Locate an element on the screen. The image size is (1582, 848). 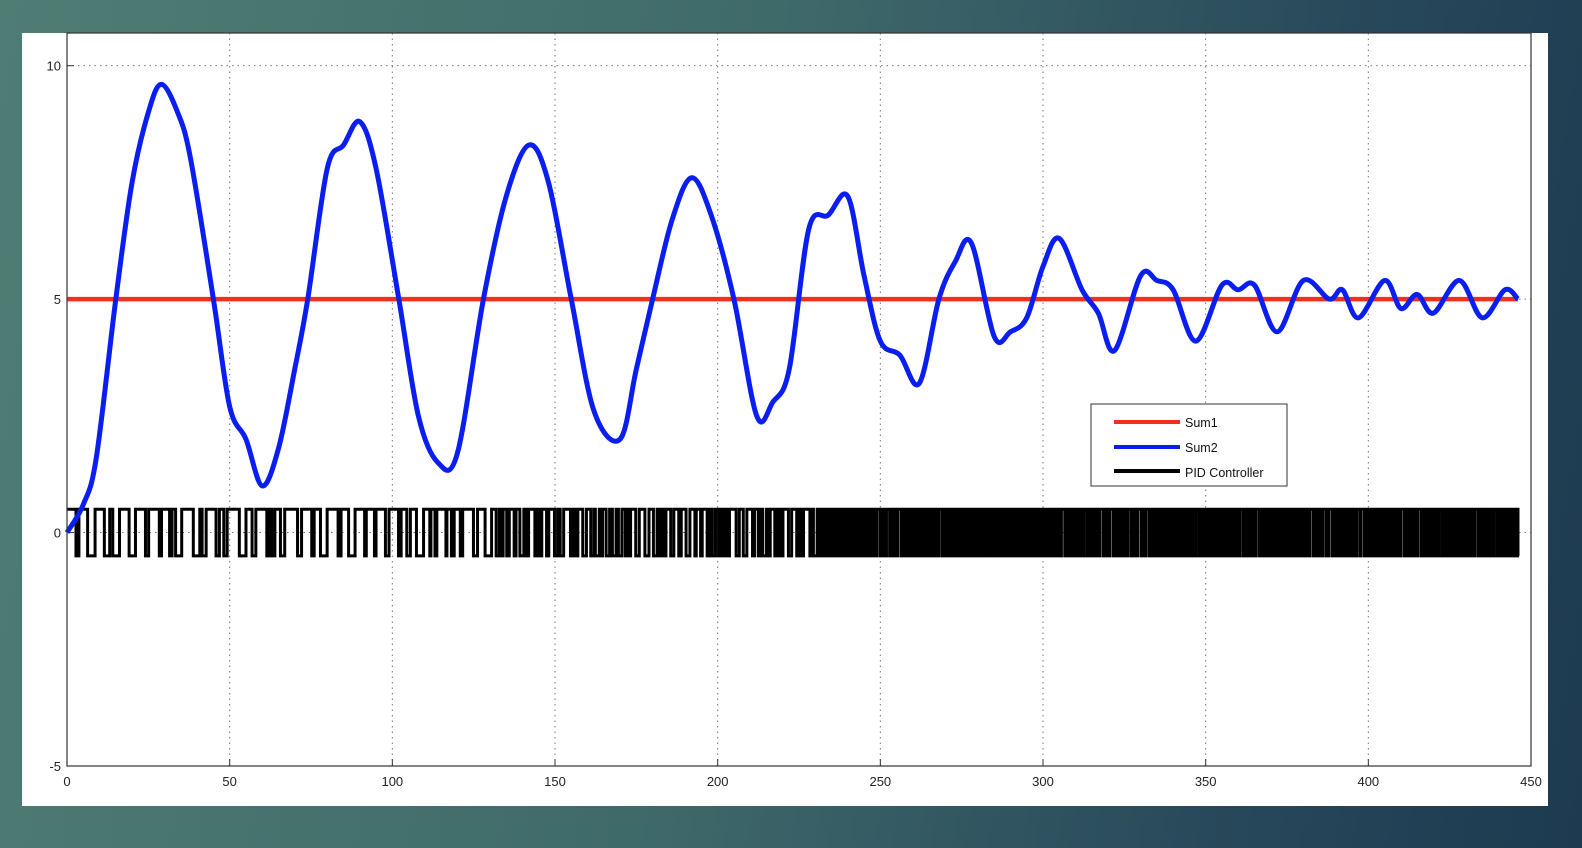
series-line-pid-controller is located at coordinates (793, 532).